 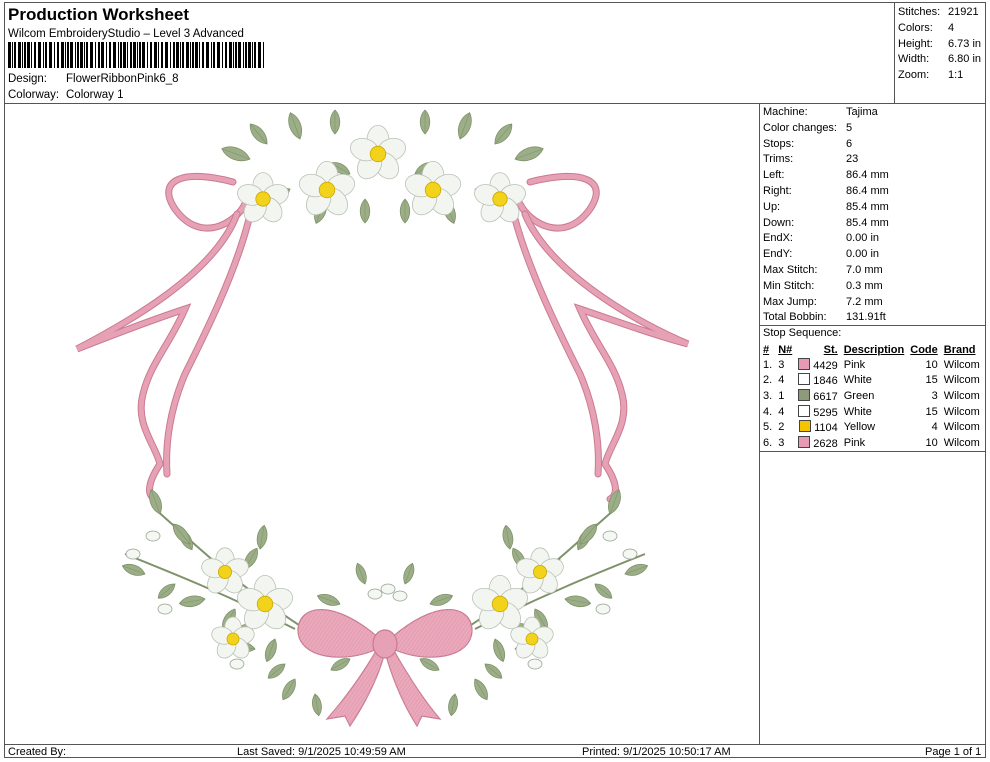 I want to click on summary-divider, so click(x=894, y=52).